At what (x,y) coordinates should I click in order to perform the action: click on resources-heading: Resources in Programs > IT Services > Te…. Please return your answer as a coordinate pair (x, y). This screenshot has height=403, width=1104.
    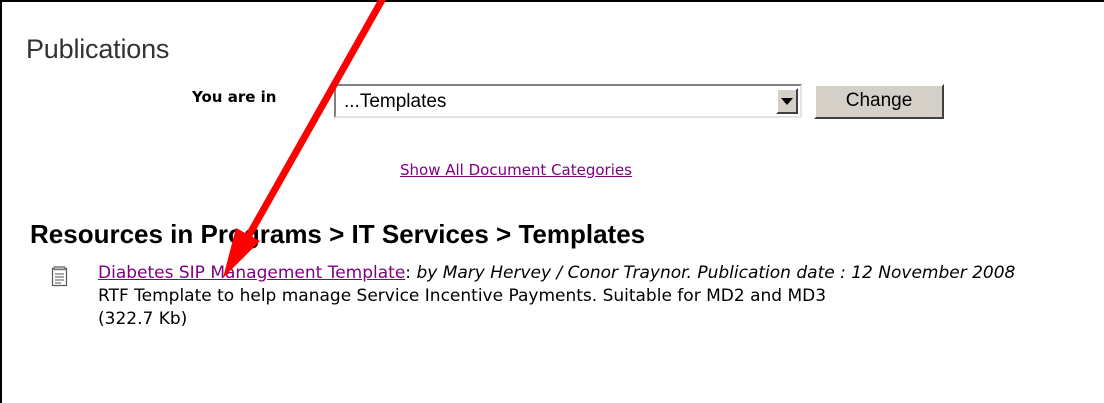
    Looking at the image, I should click on (338, 234).